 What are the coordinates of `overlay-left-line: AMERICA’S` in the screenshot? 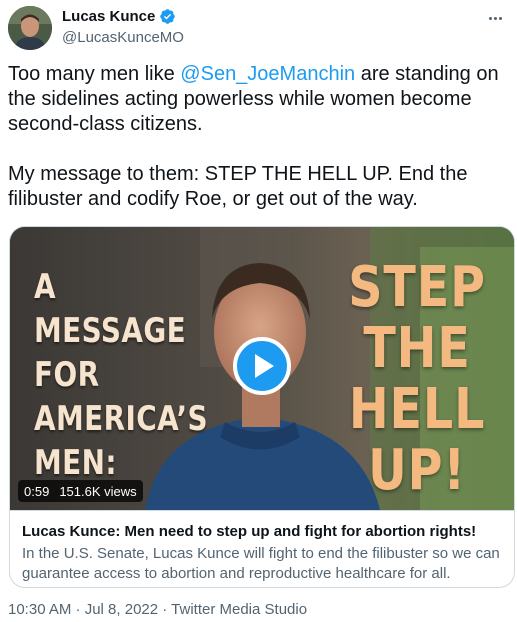 It's located at (121, 419).